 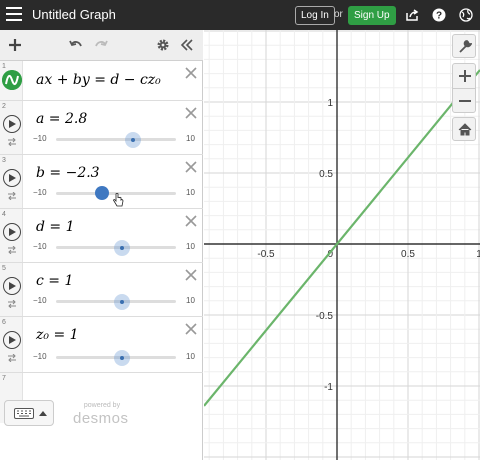 I want to click on y-tick-label: -1, so click(x=328, y=387).